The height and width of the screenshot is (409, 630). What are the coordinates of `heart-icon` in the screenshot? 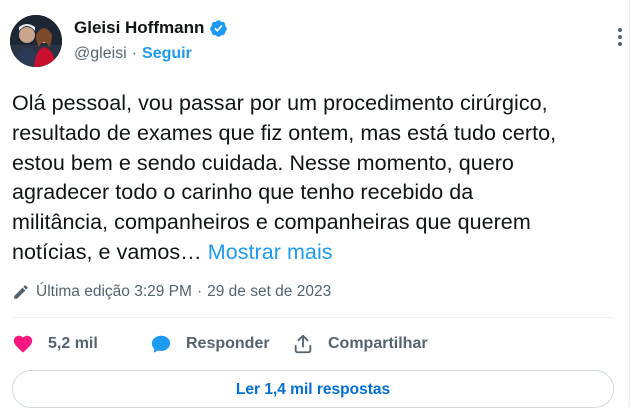 It's located at (23, 344).